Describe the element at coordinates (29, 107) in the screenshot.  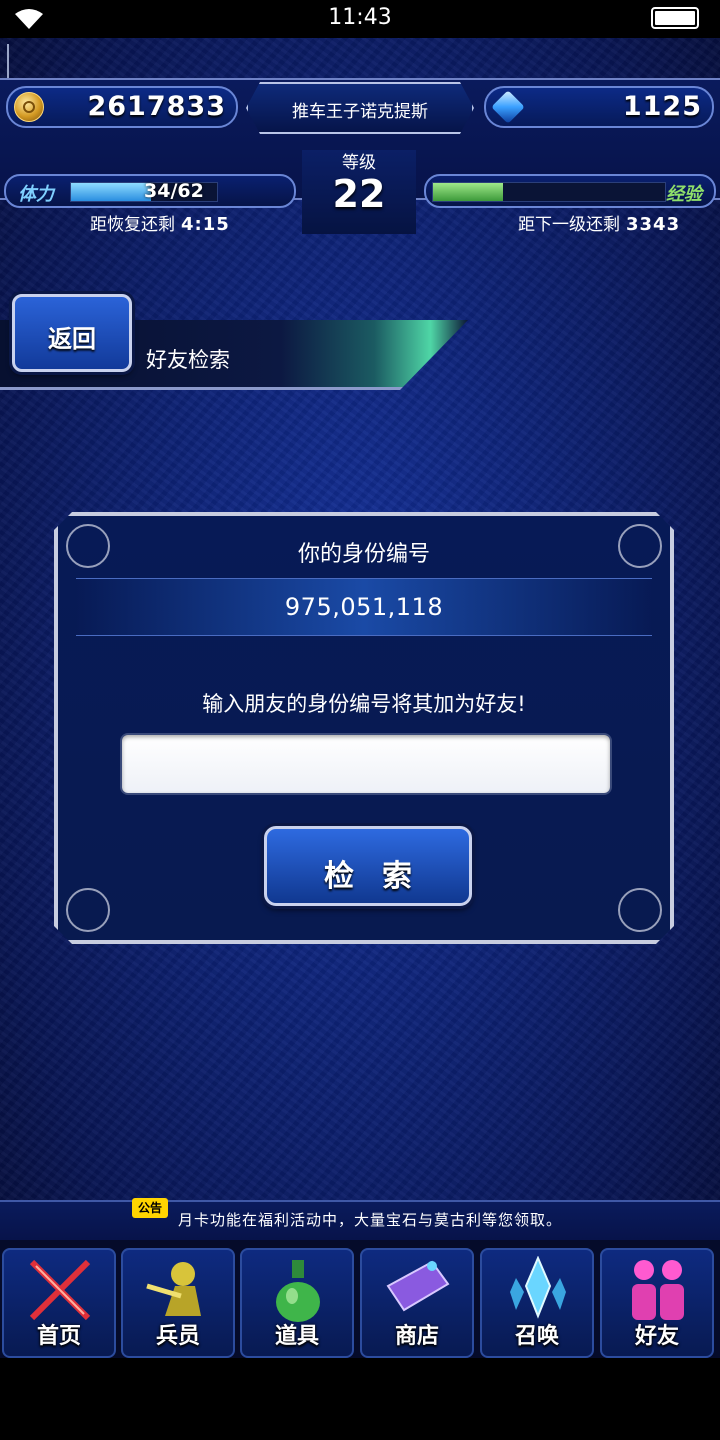
I see `gil-coin-icon` at that location.